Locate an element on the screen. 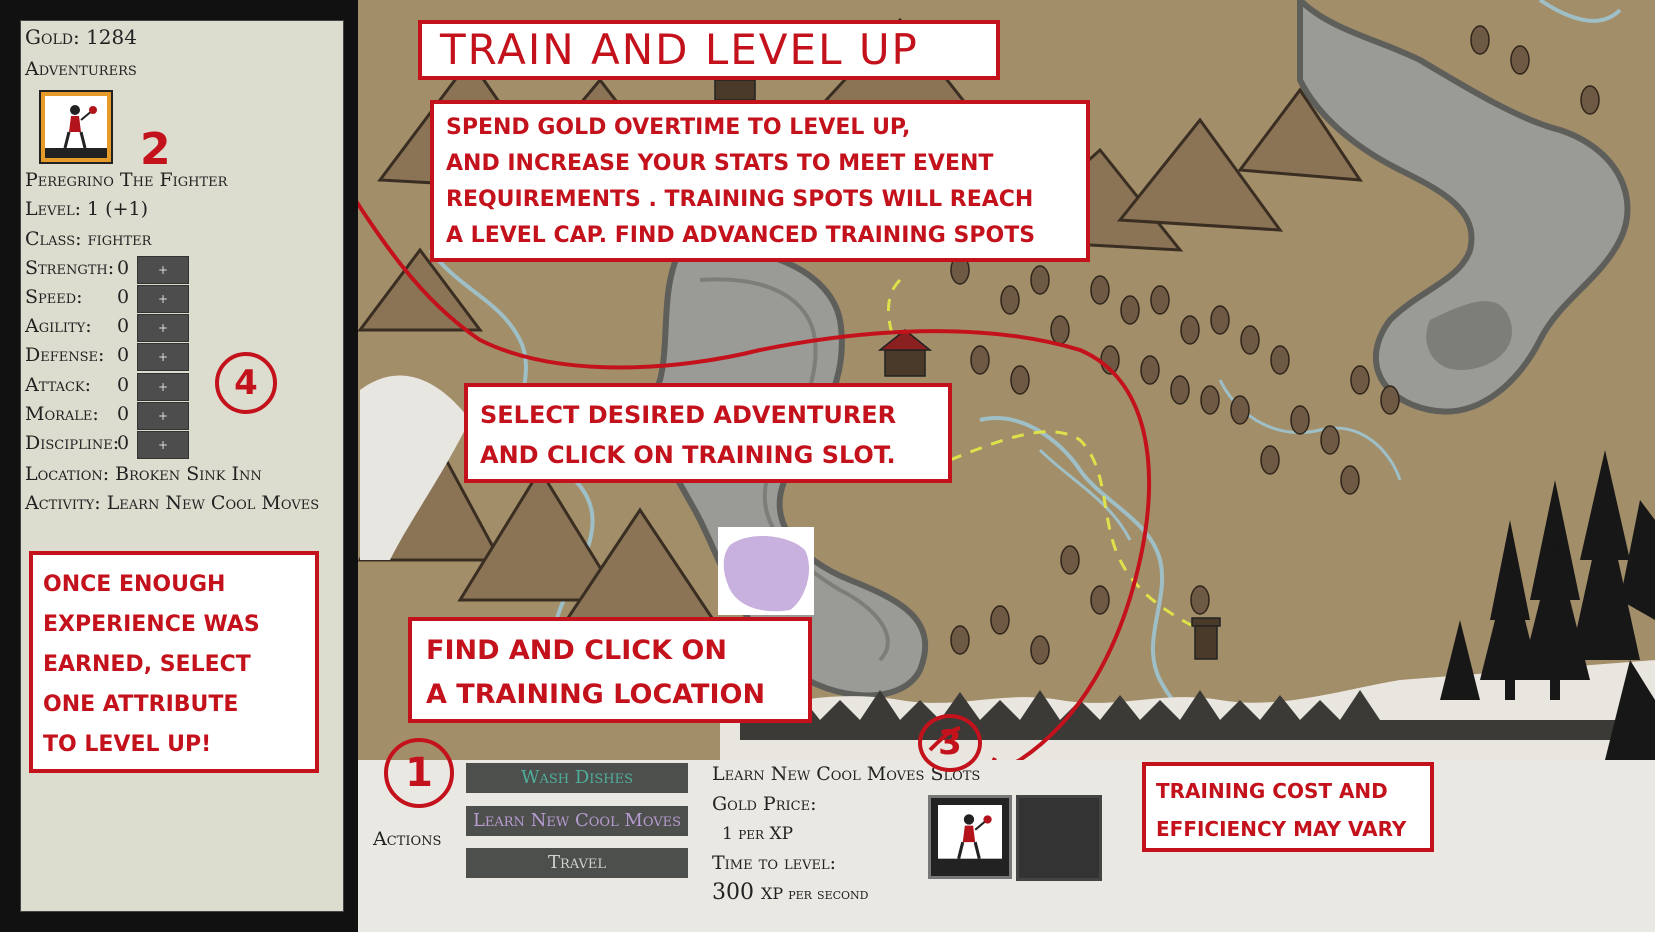 The width and height of the screenshot is (1655, 932). stat-attack-value: 0 is located at coordinates (123, 385).